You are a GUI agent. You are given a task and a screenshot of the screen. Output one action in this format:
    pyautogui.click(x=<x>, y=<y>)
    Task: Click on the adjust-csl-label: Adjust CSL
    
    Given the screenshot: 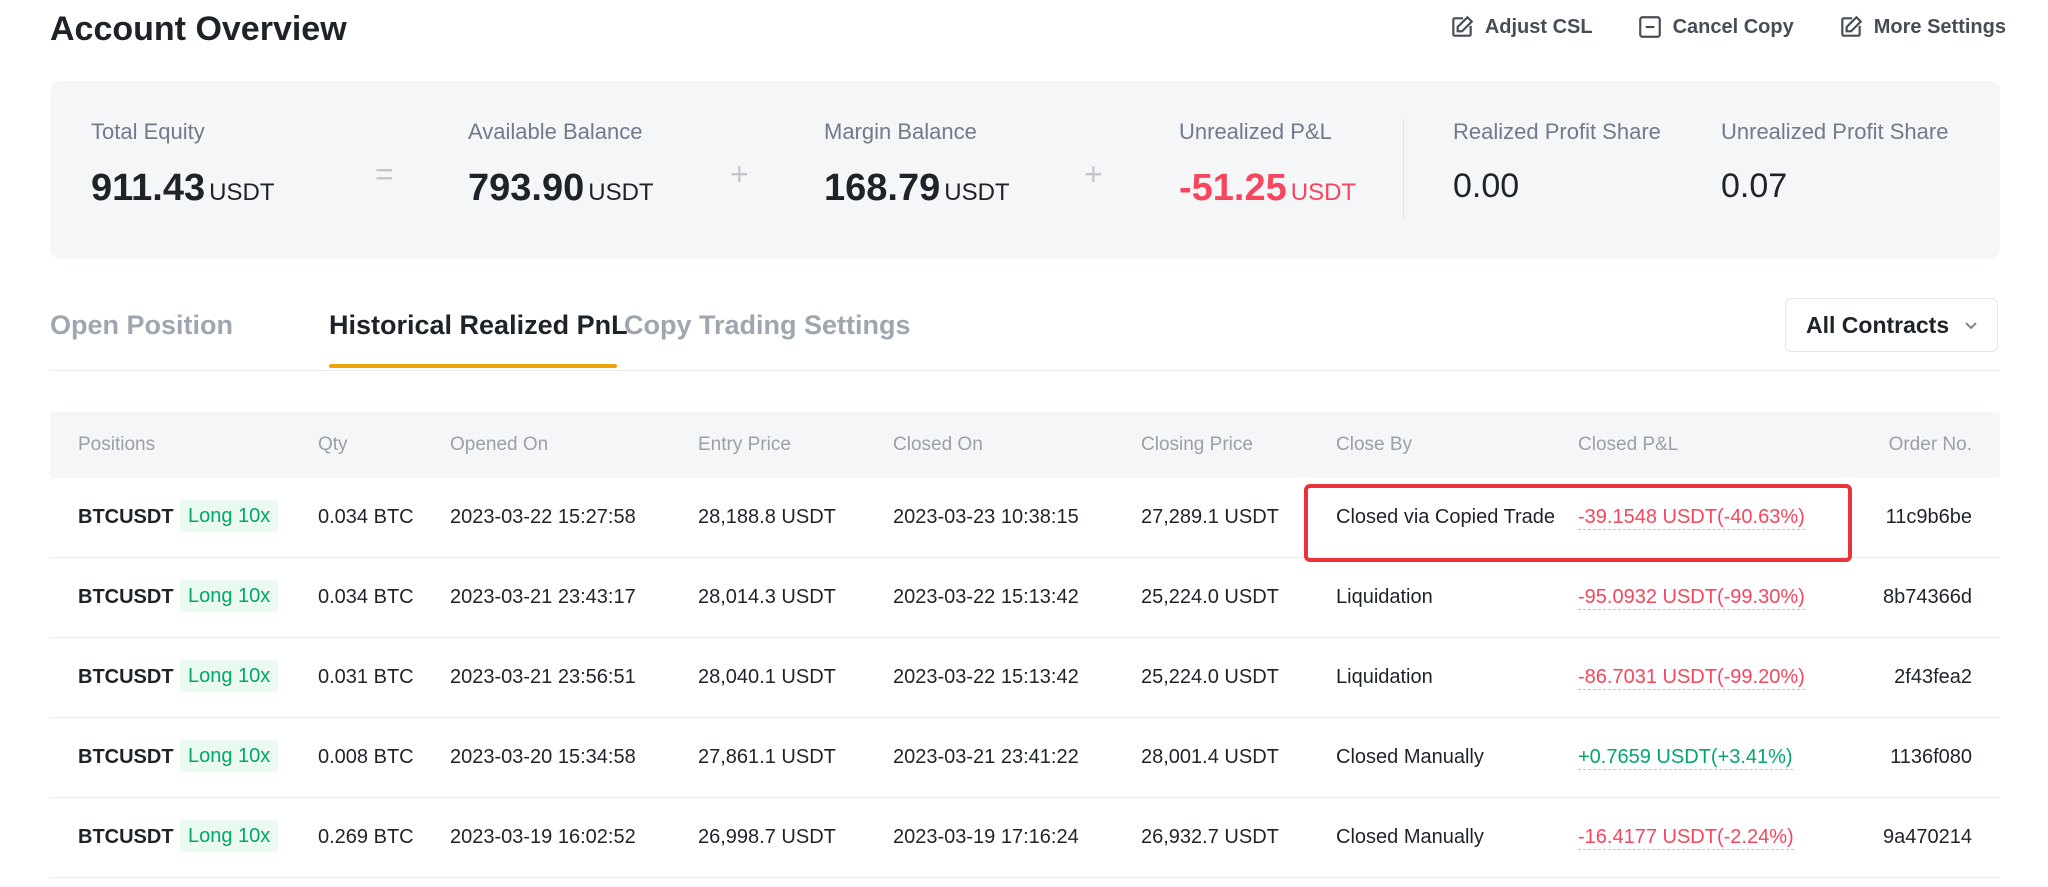 What is the action you would take?
    pyautogui.click(x=1538, y=26)
    